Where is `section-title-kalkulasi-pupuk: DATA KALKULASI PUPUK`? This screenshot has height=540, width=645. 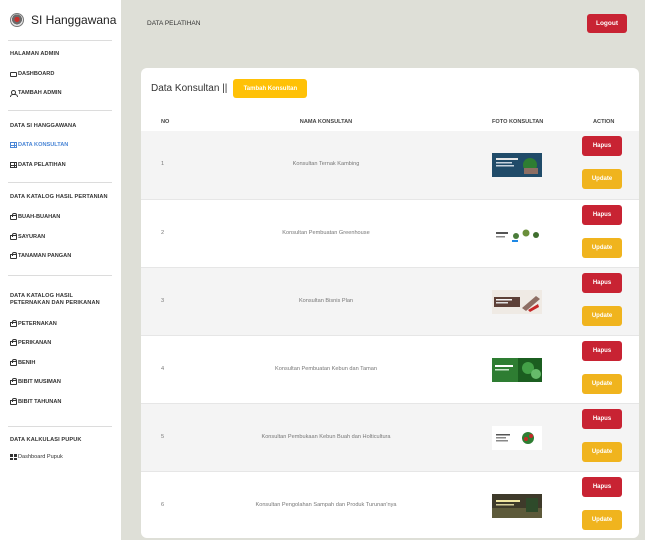
section-title-kalkulasi-pupuk: DATA KALKULASI PUPUK is located at coordinates (46, 440).